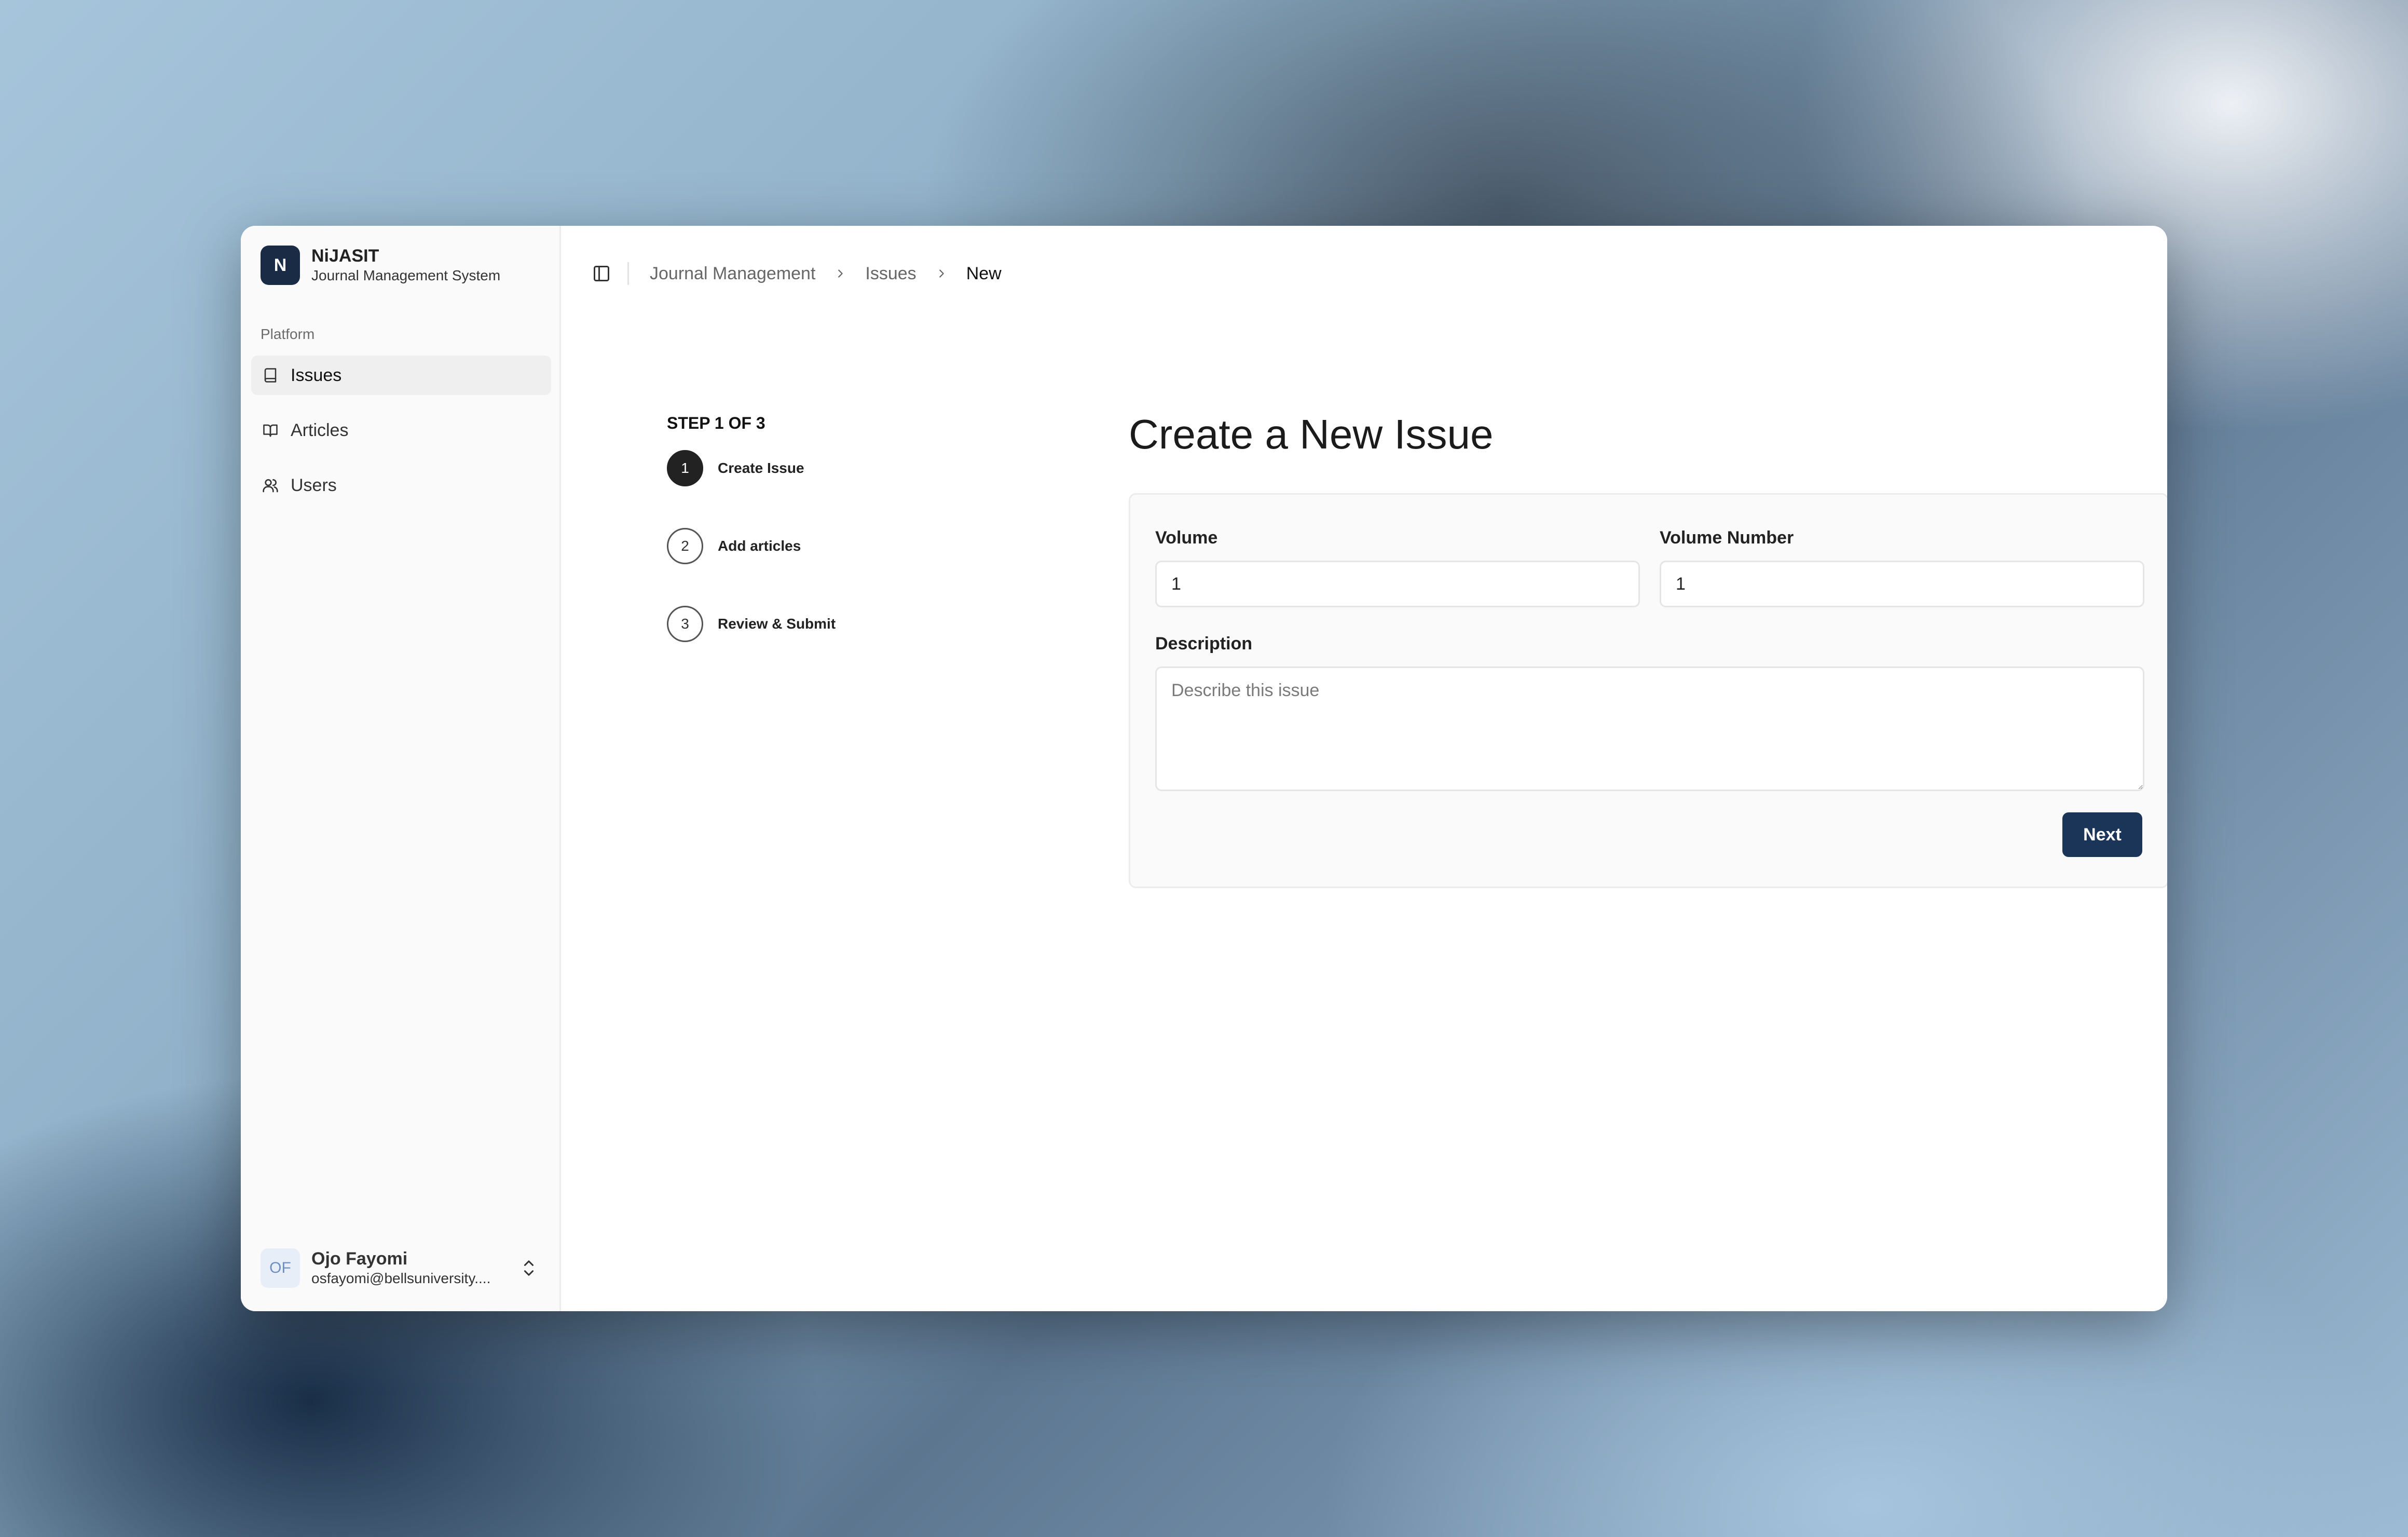  Describe the element at coordinates (826, 274) in the screenshot. I see `breadcrumb: Journal Management Issues New` at that location.